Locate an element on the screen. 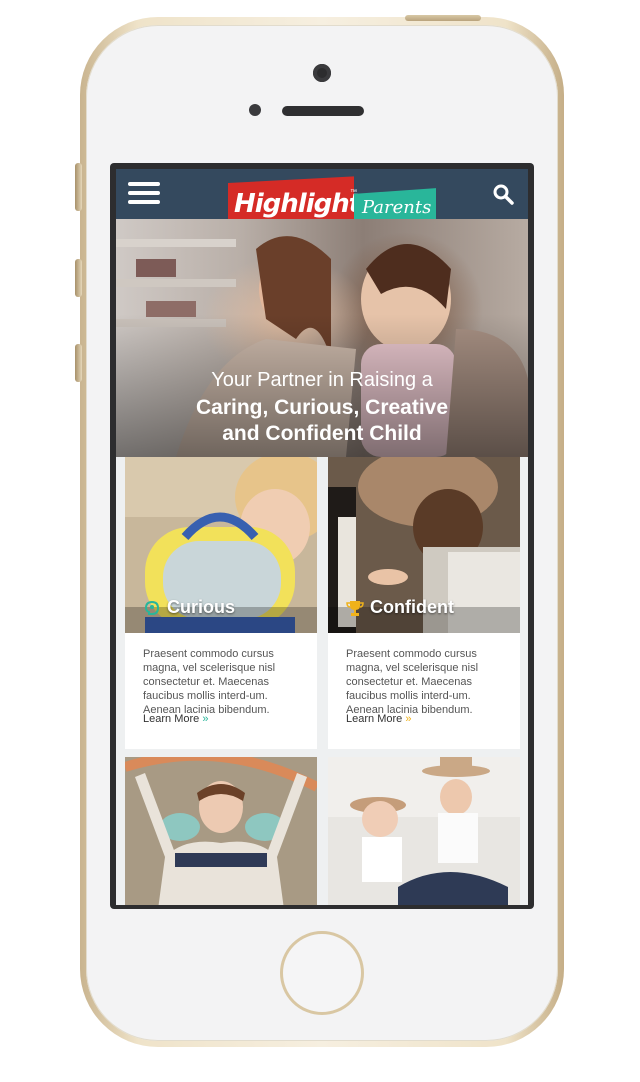 This screenshot has height=1082, width=640. card-creative is located at coordinates (221, 831).